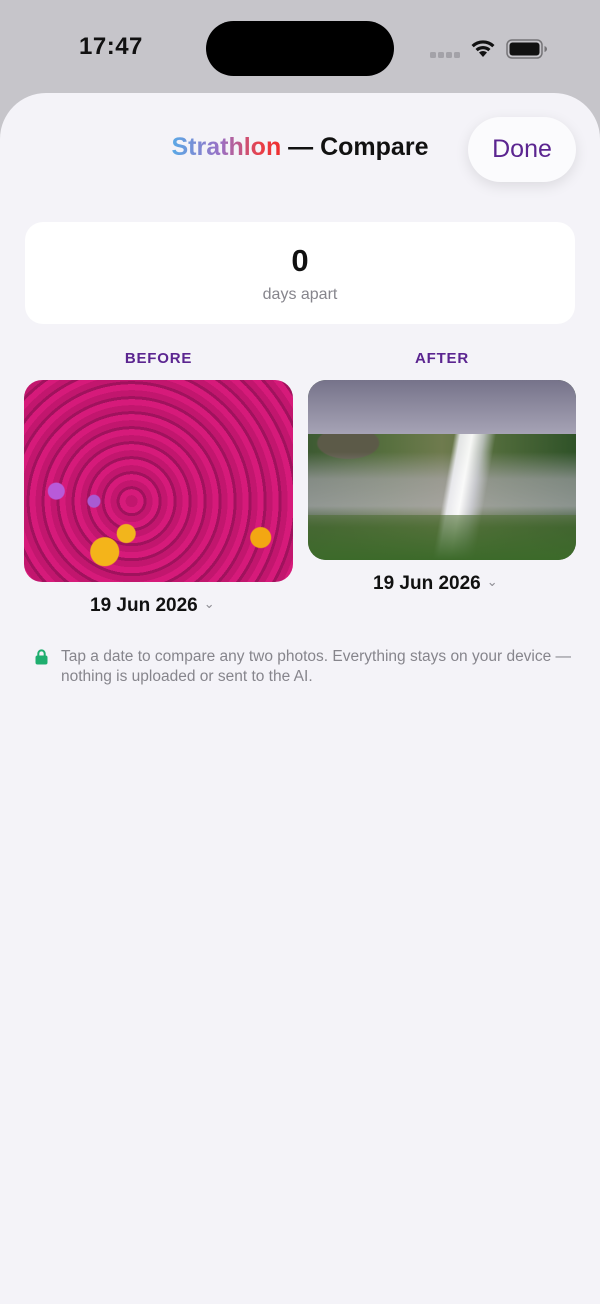  What do you see at coordinates (144, 605) in the screenshot?
I see `before-date: 19 Jun 2026` at bounding box center [144, 605].